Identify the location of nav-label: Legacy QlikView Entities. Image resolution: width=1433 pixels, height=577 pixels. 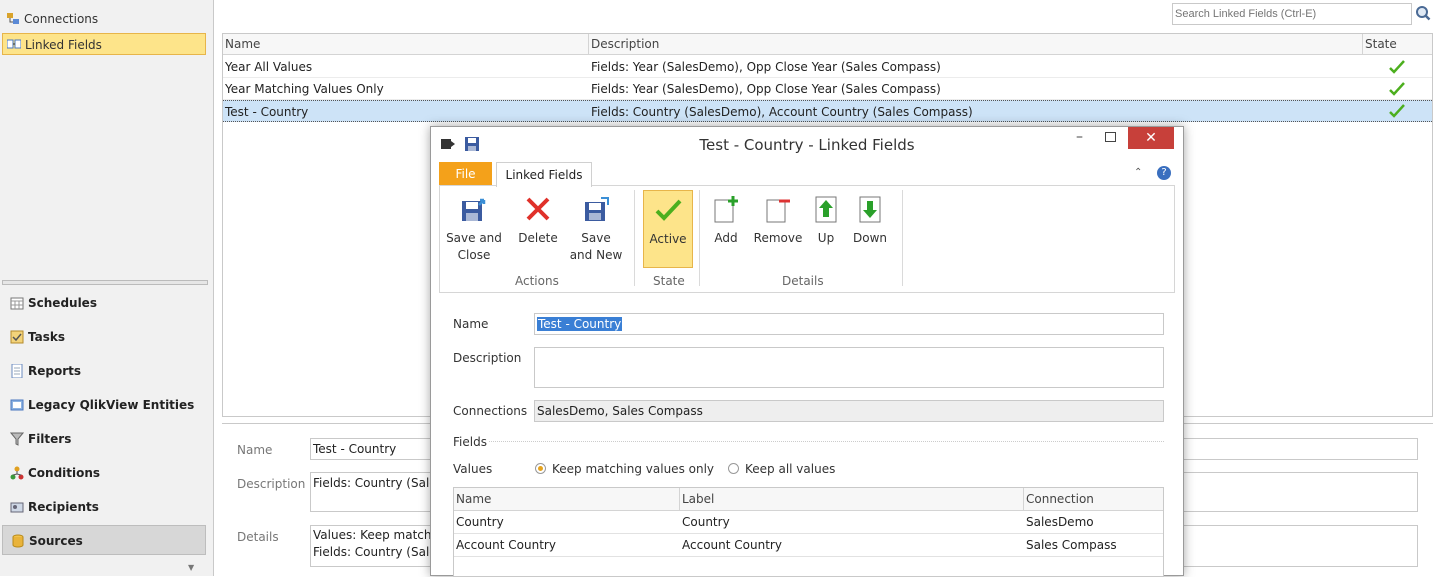
(111, 405).